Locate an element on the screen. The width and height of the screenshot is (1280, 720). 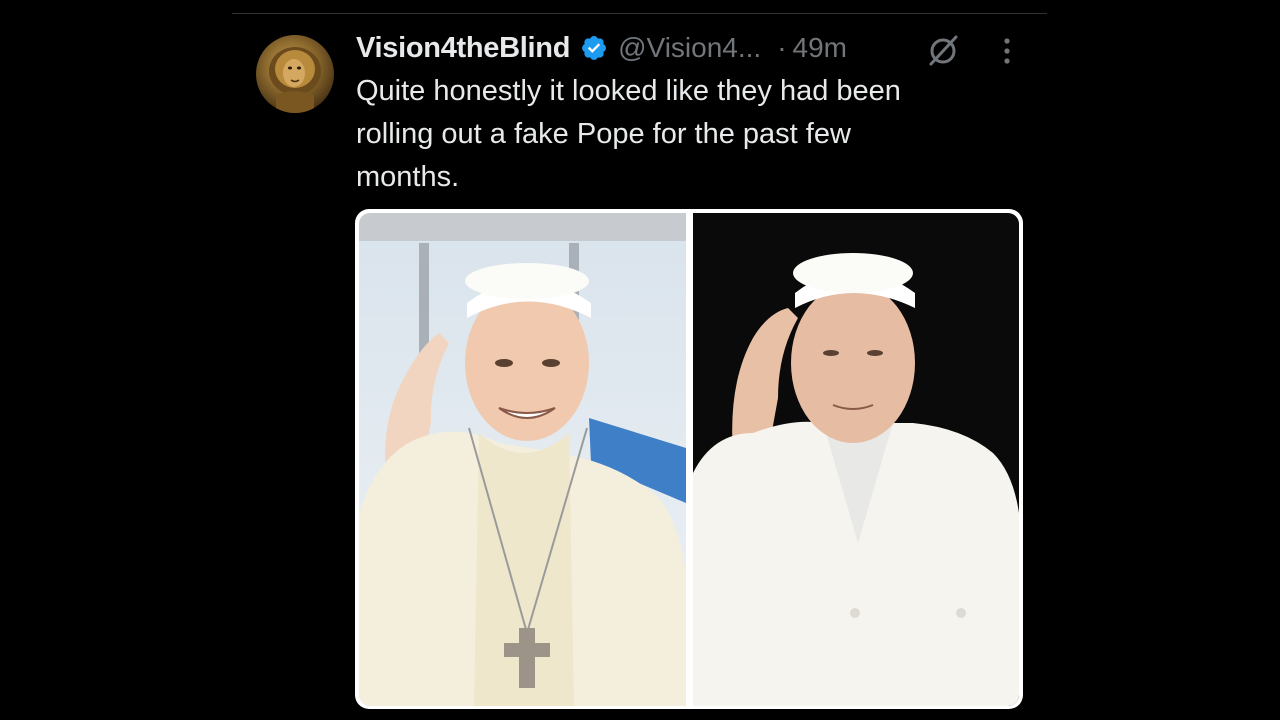
tweet-header: Vision4theBlind @Vision4... · 49m is located at coordinates (601, 48).